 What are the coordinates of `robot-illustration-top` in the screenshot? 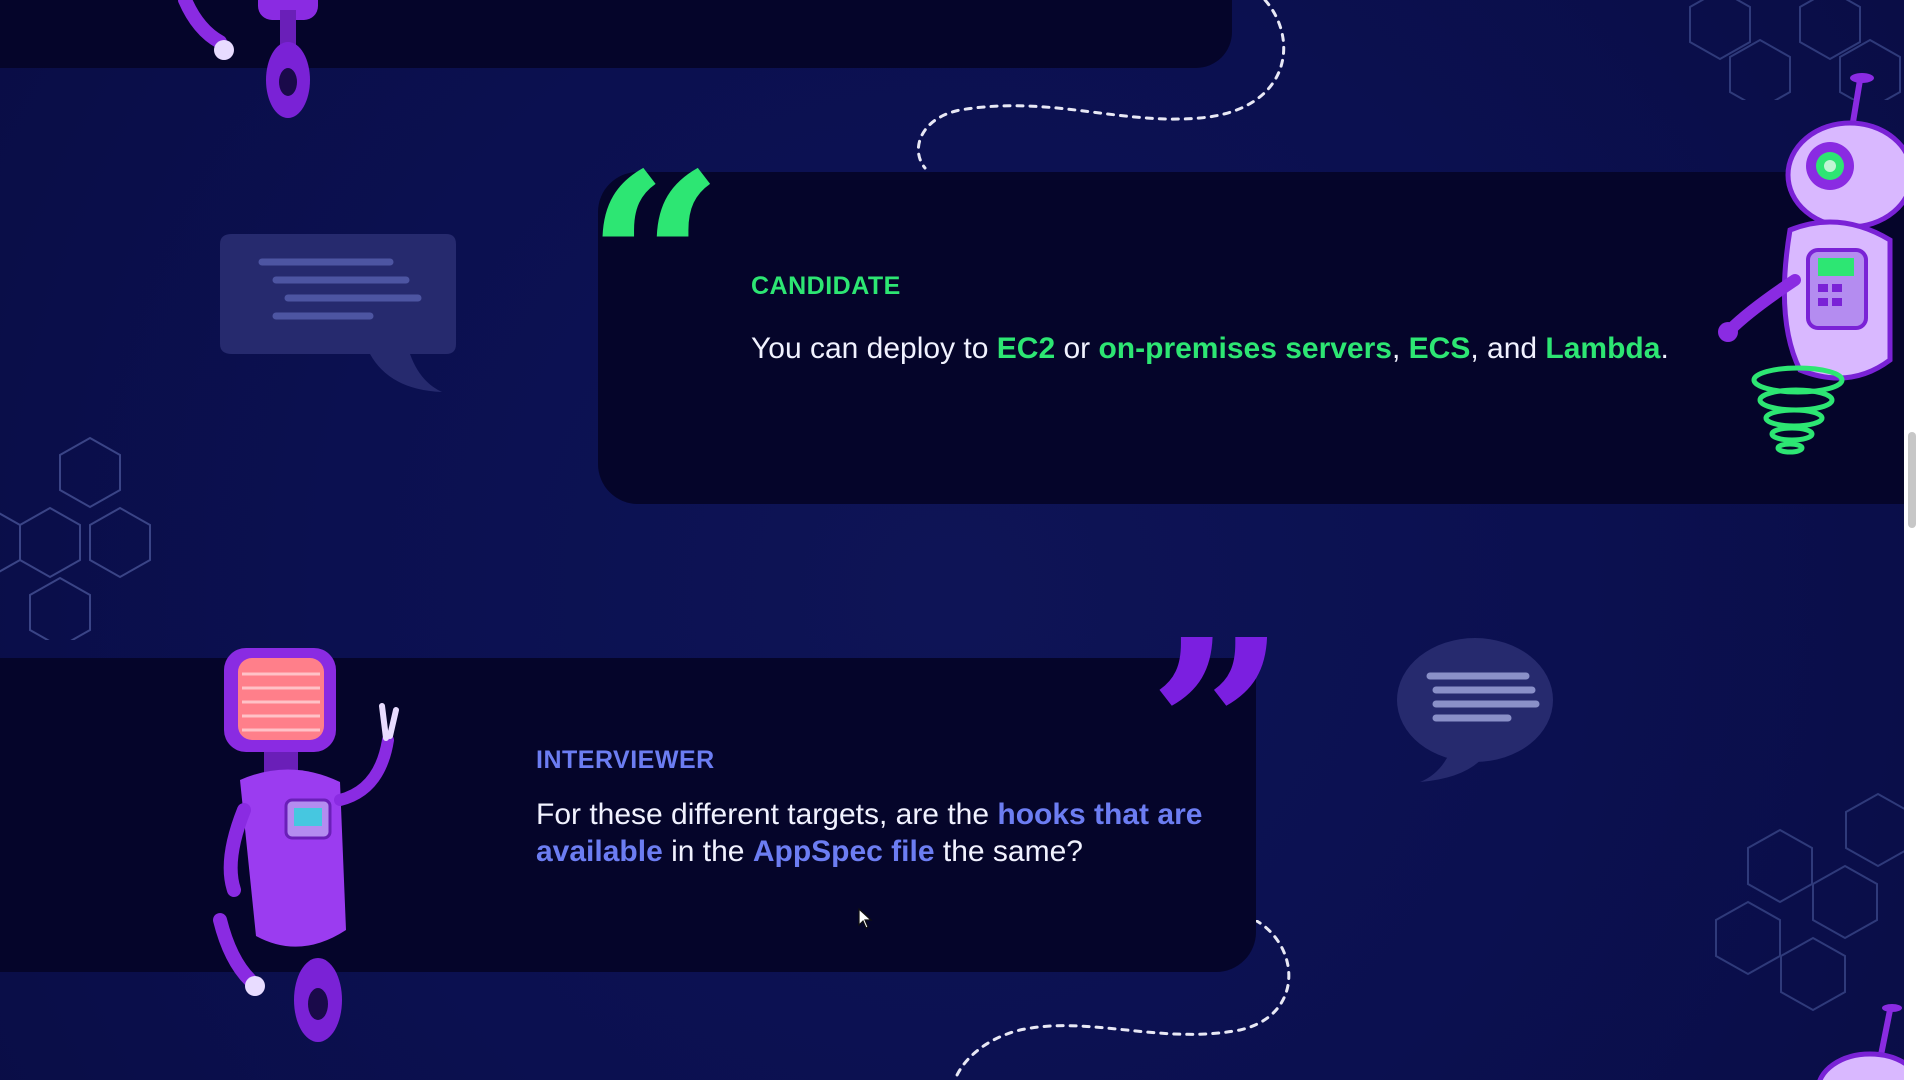 It's located at (248, 59).